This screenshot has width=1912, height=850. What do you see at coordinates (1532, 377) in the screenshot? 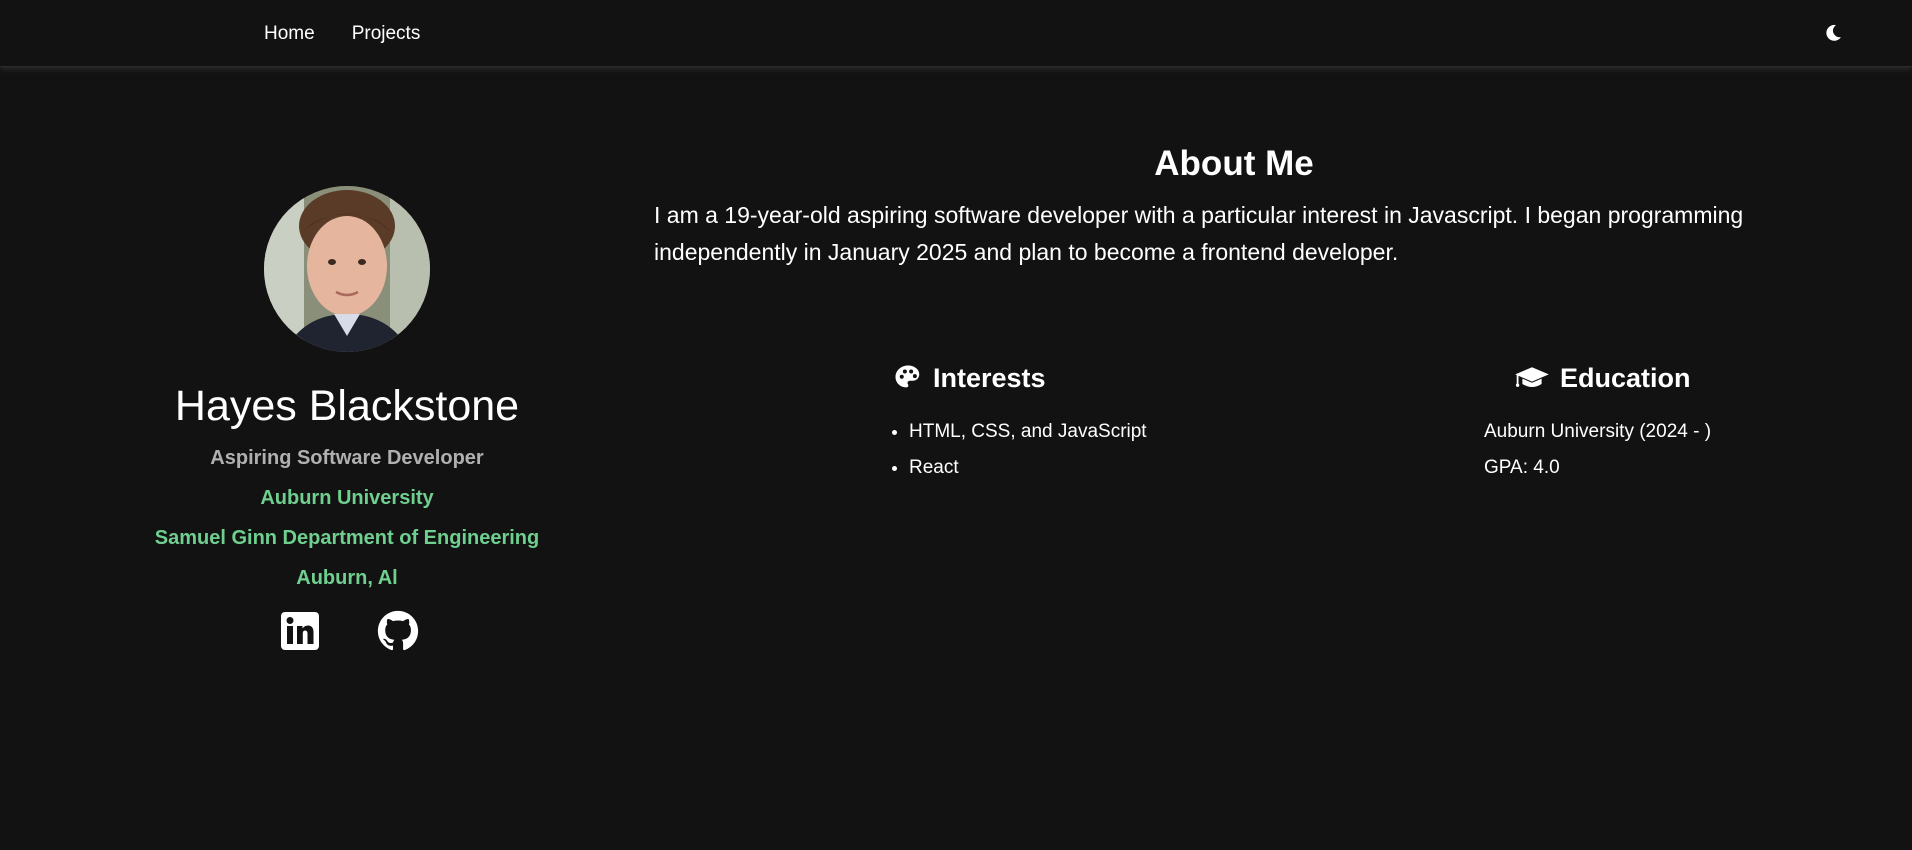
I see `graduation-cap-icon` at bounding box center [1532, 377].